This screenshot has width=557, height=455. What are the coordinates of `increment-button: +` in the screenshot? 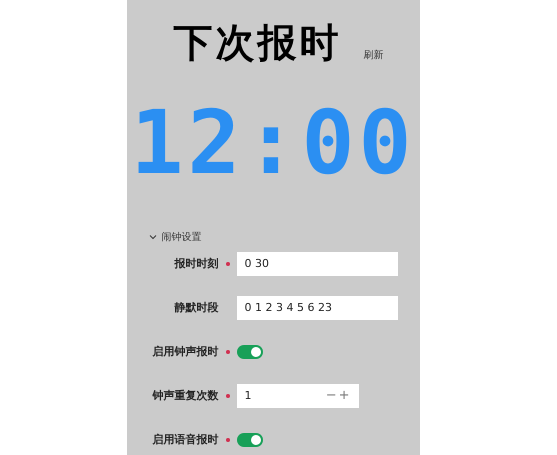 It's located at (344, 395).